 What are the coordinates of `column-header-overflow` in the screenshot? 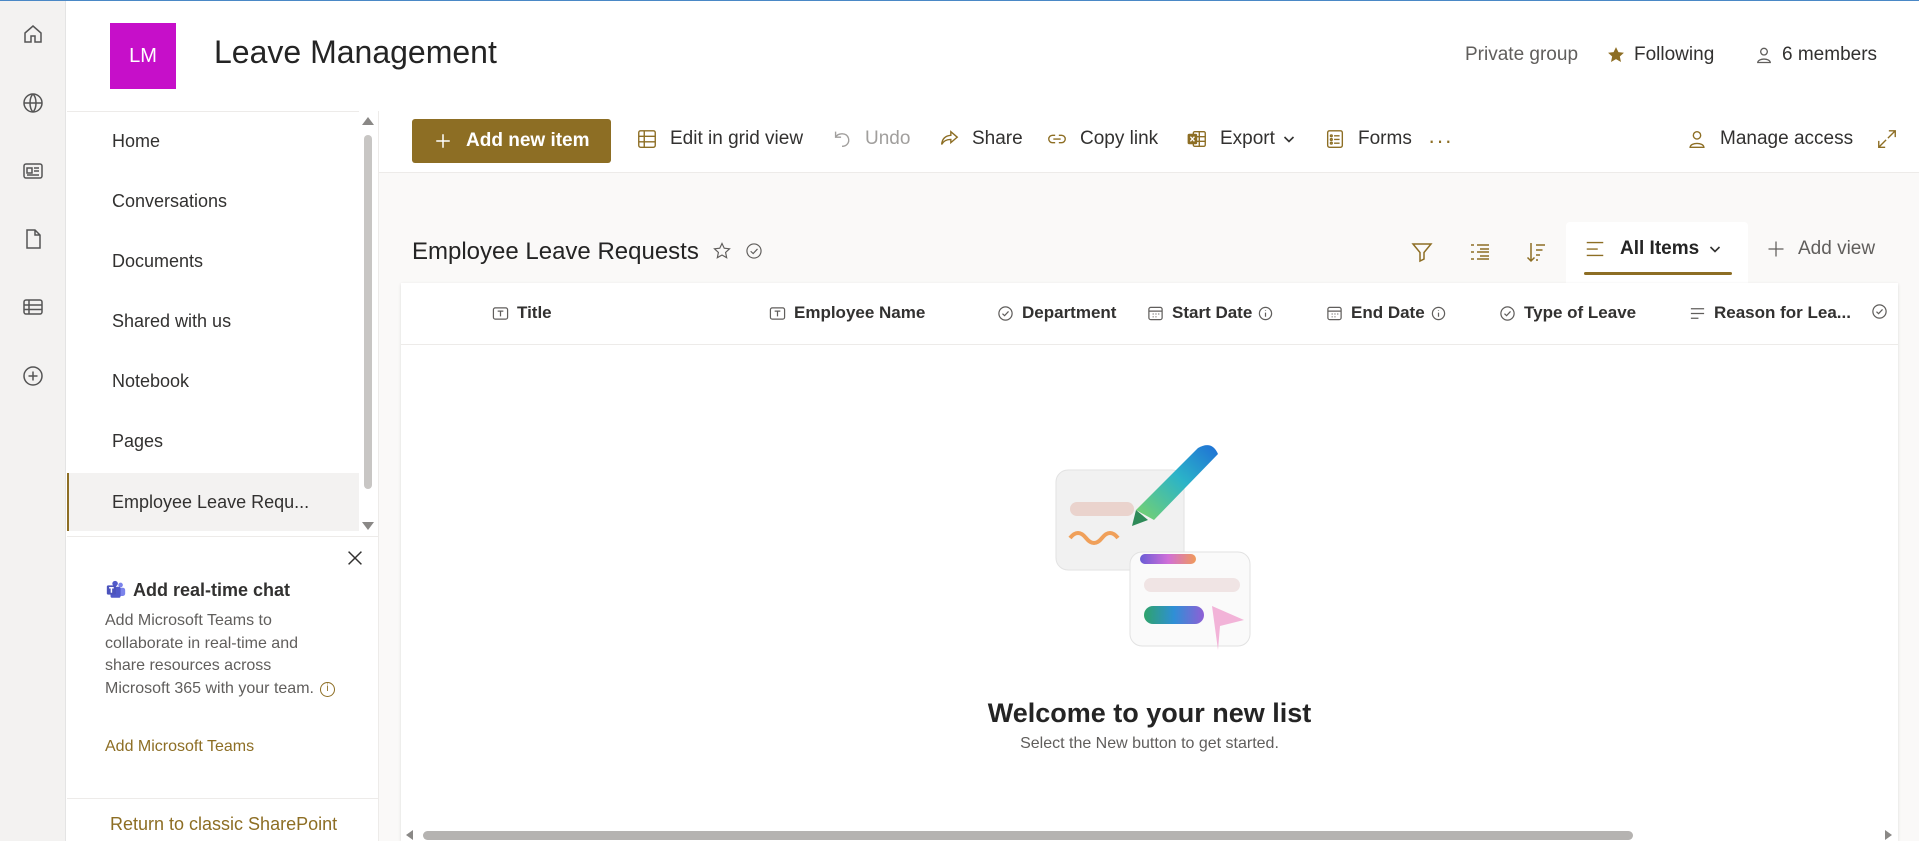 It's located at (1883, 311).